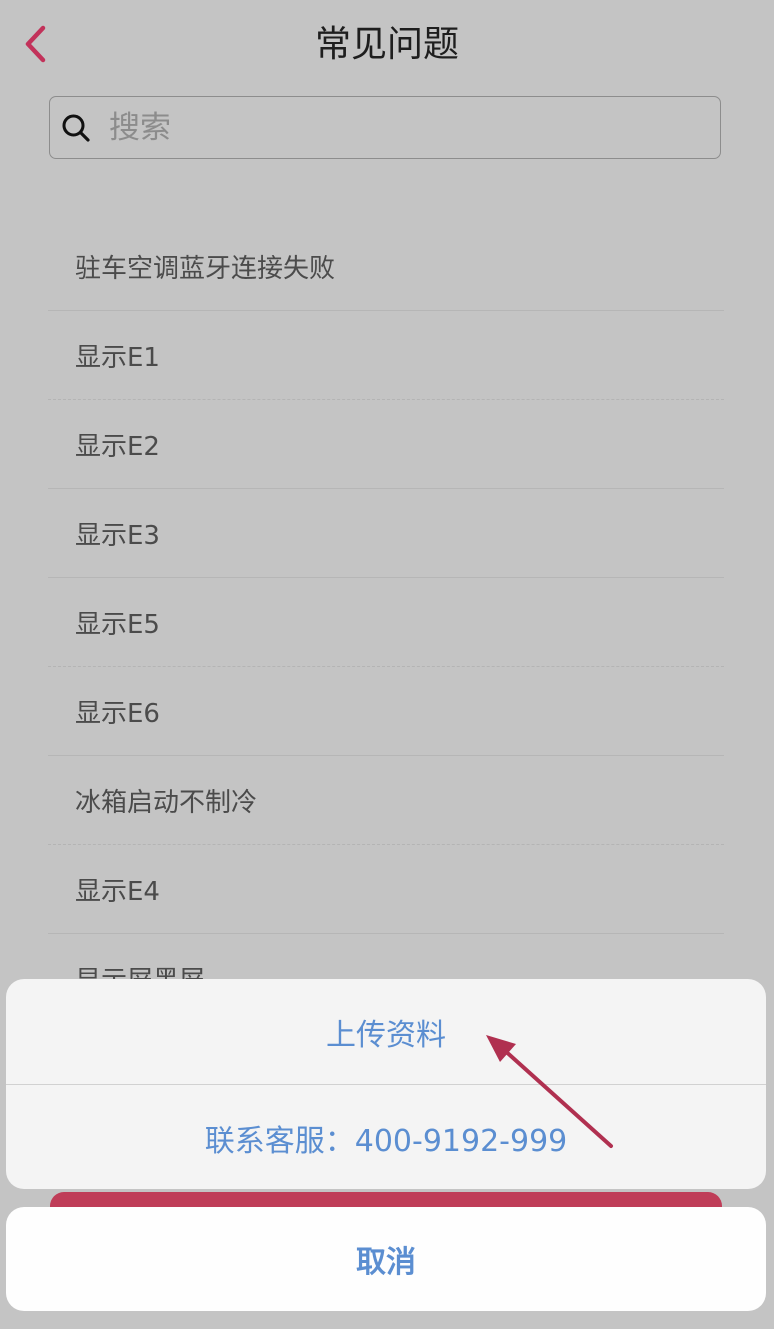 The image size is (774, 1329). I want to click on faq-item: 显示E4, so click(386, 889).